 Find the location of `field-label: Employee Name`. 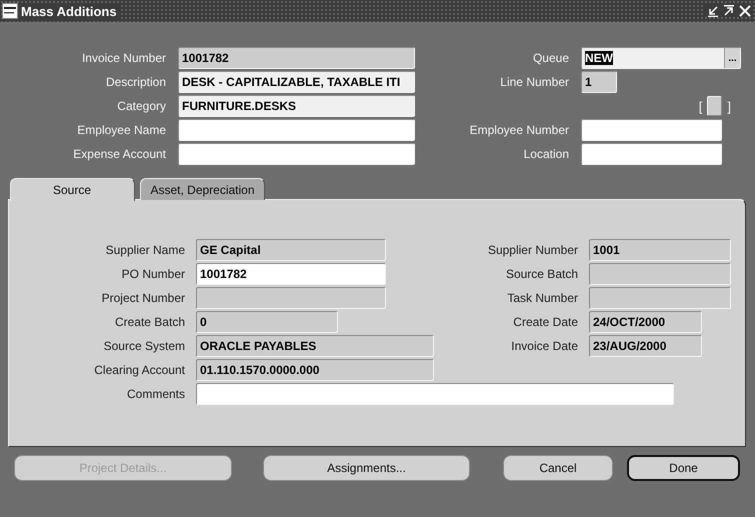

field-label: Employee Name is located at coordinates (121, 130).